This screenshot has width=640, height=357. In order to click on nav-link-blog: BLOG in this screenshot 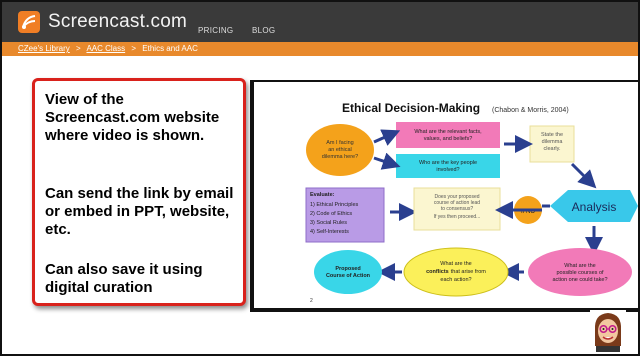, I will do `click(263, 30)`.